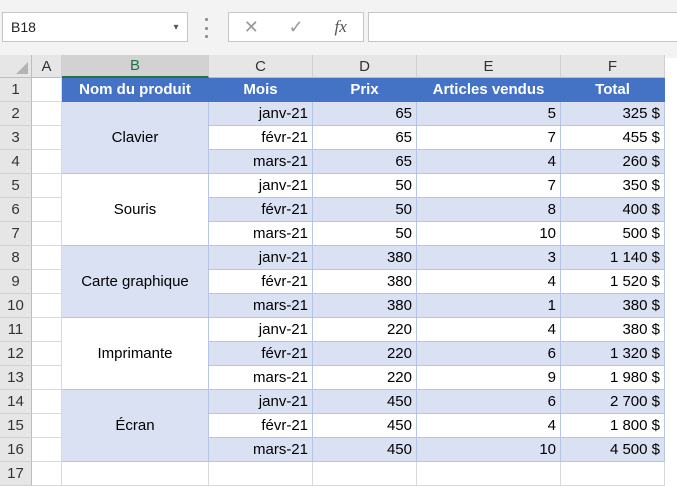  I want to click on cell-a5, so click(47, 186).